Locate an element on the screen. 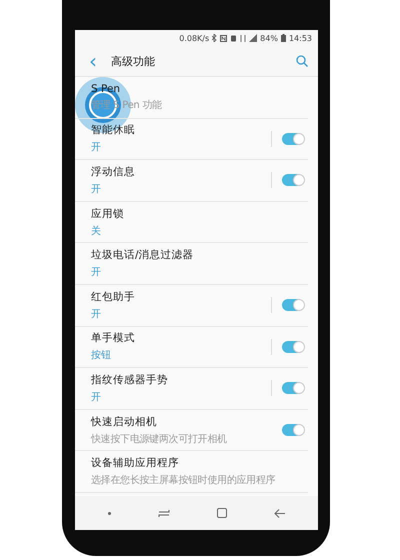 The image size is (400, 560). page-title: 高级功能 is located at coordinates (133, 61).